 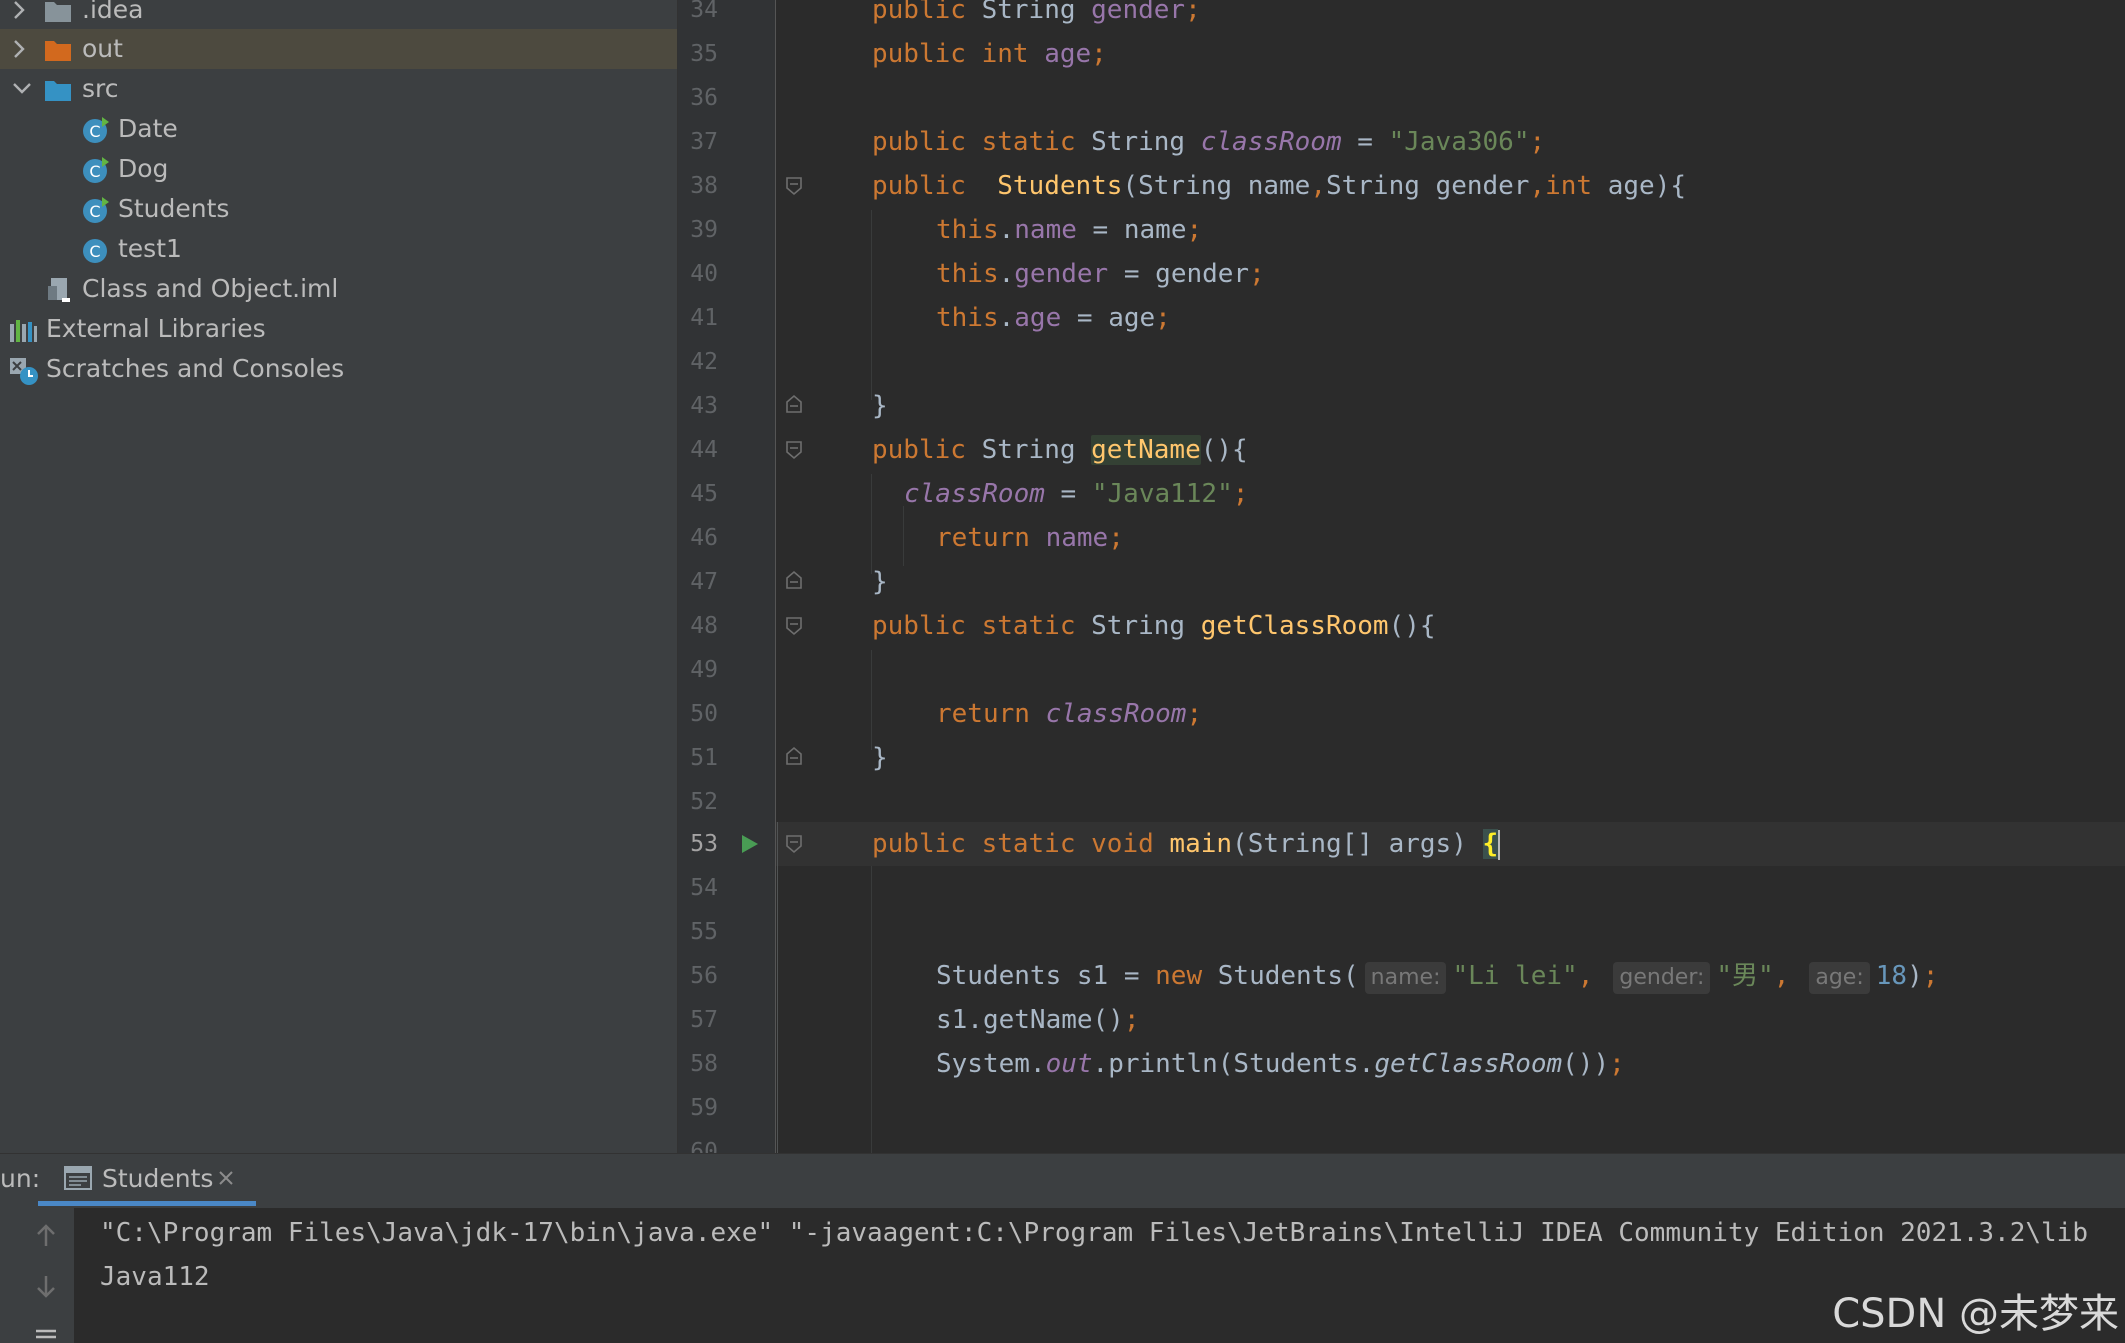 I want to click on line-number: 49, so click(x=704, y=670).